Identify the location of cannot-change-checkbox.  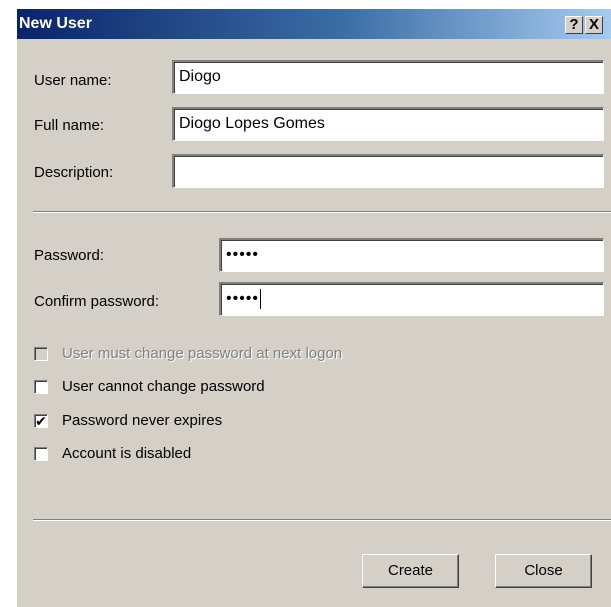
(41, 387).